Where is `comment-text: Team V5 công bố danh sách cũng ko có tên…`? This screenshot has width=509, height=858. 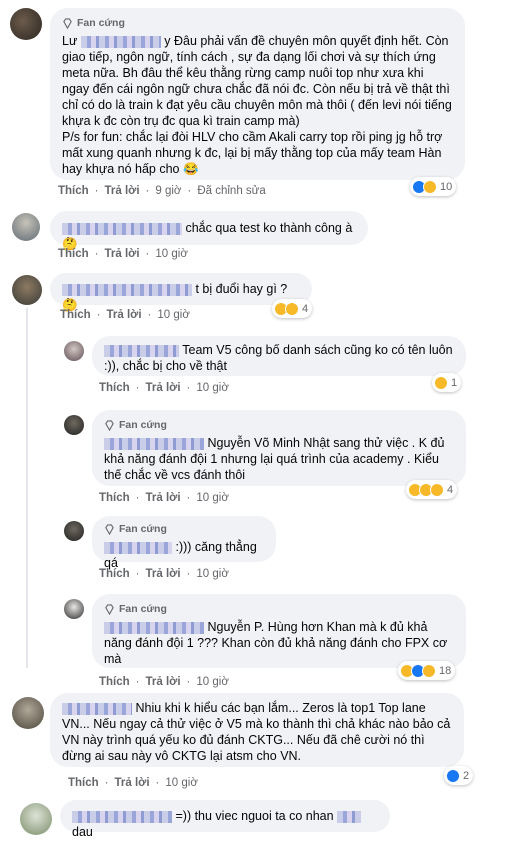 comment-text: Team V5 công bố danh sách cũng ko có tên… is located at coordinates (278, 358).